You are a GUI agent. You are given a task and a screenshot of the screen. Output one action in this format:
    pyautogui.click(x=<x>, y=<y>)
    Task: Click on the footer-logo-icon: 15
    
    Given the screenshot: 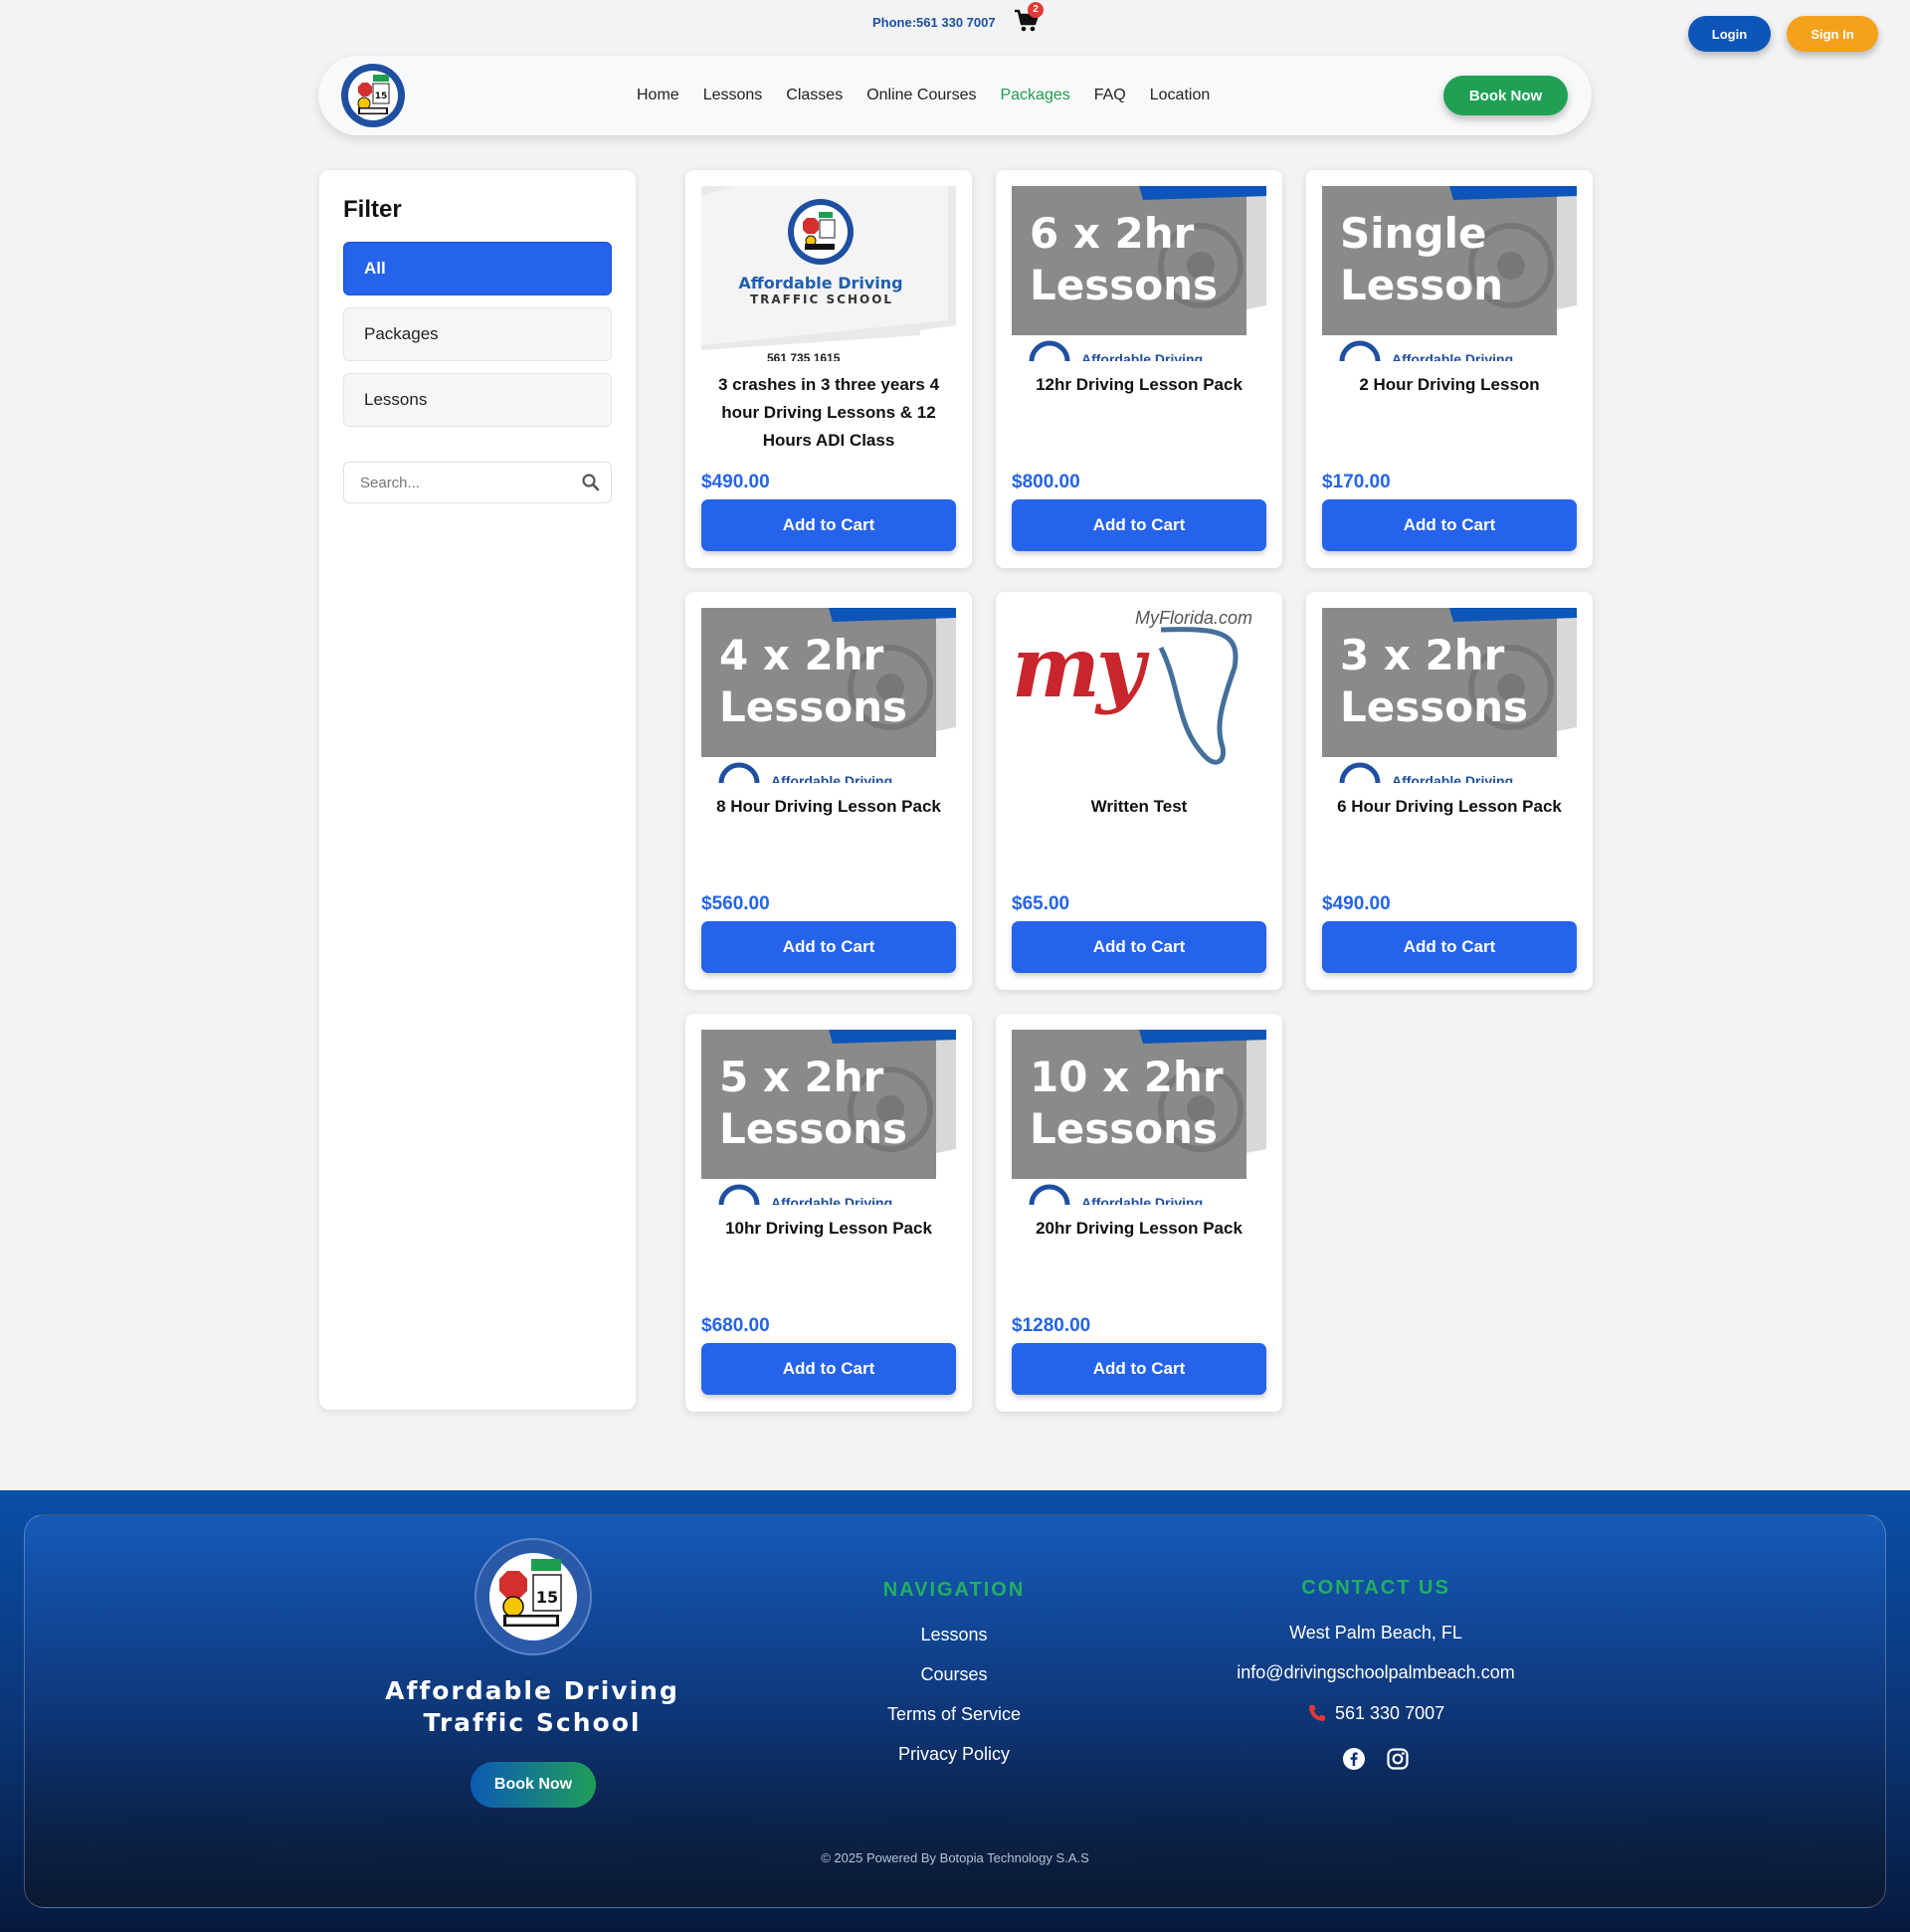 What is the action you would take?
    pyautogui.click(x=533, y=1596)
    